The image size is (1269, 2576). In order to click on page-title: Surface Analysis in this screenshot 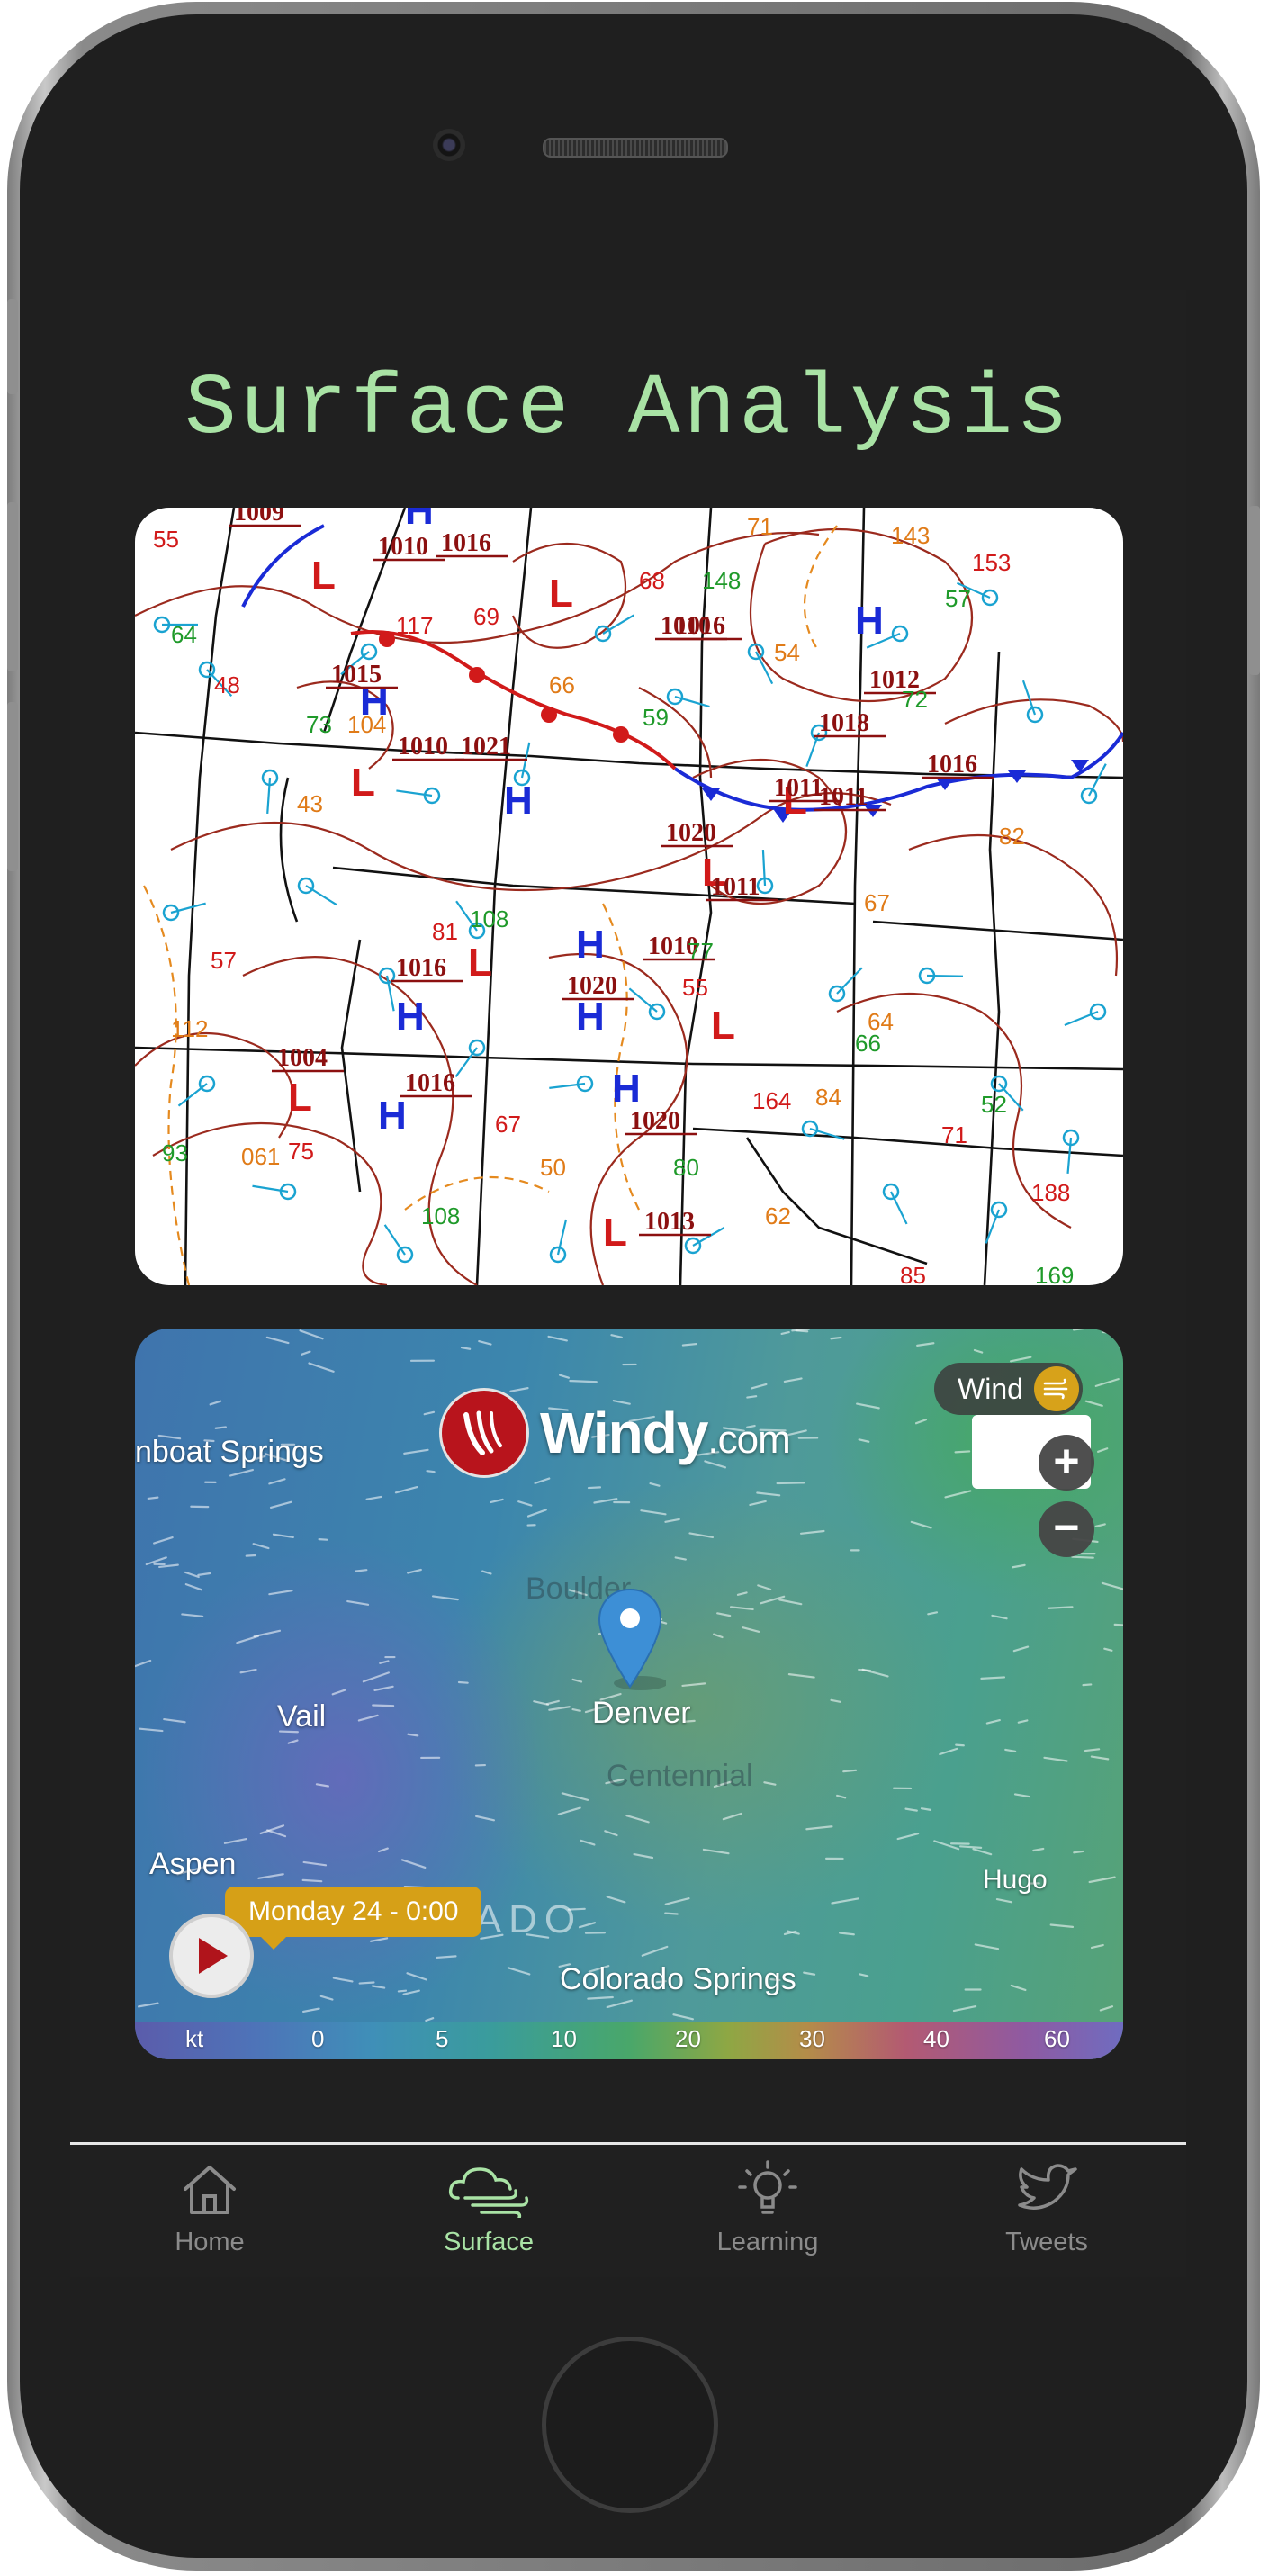, I will do `click(628, 409)`.